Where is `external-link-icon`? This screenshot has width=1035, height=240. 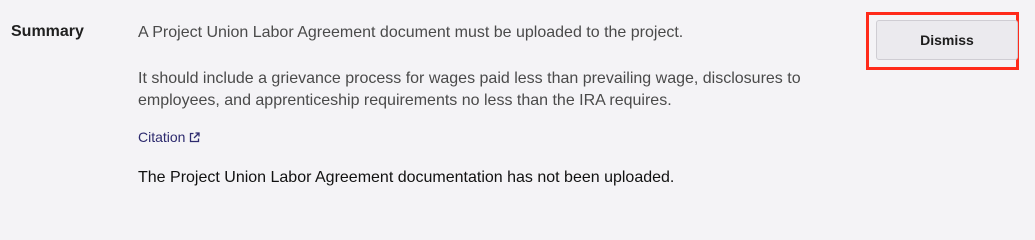
external-link-icon is located at coordinates (195, 137).